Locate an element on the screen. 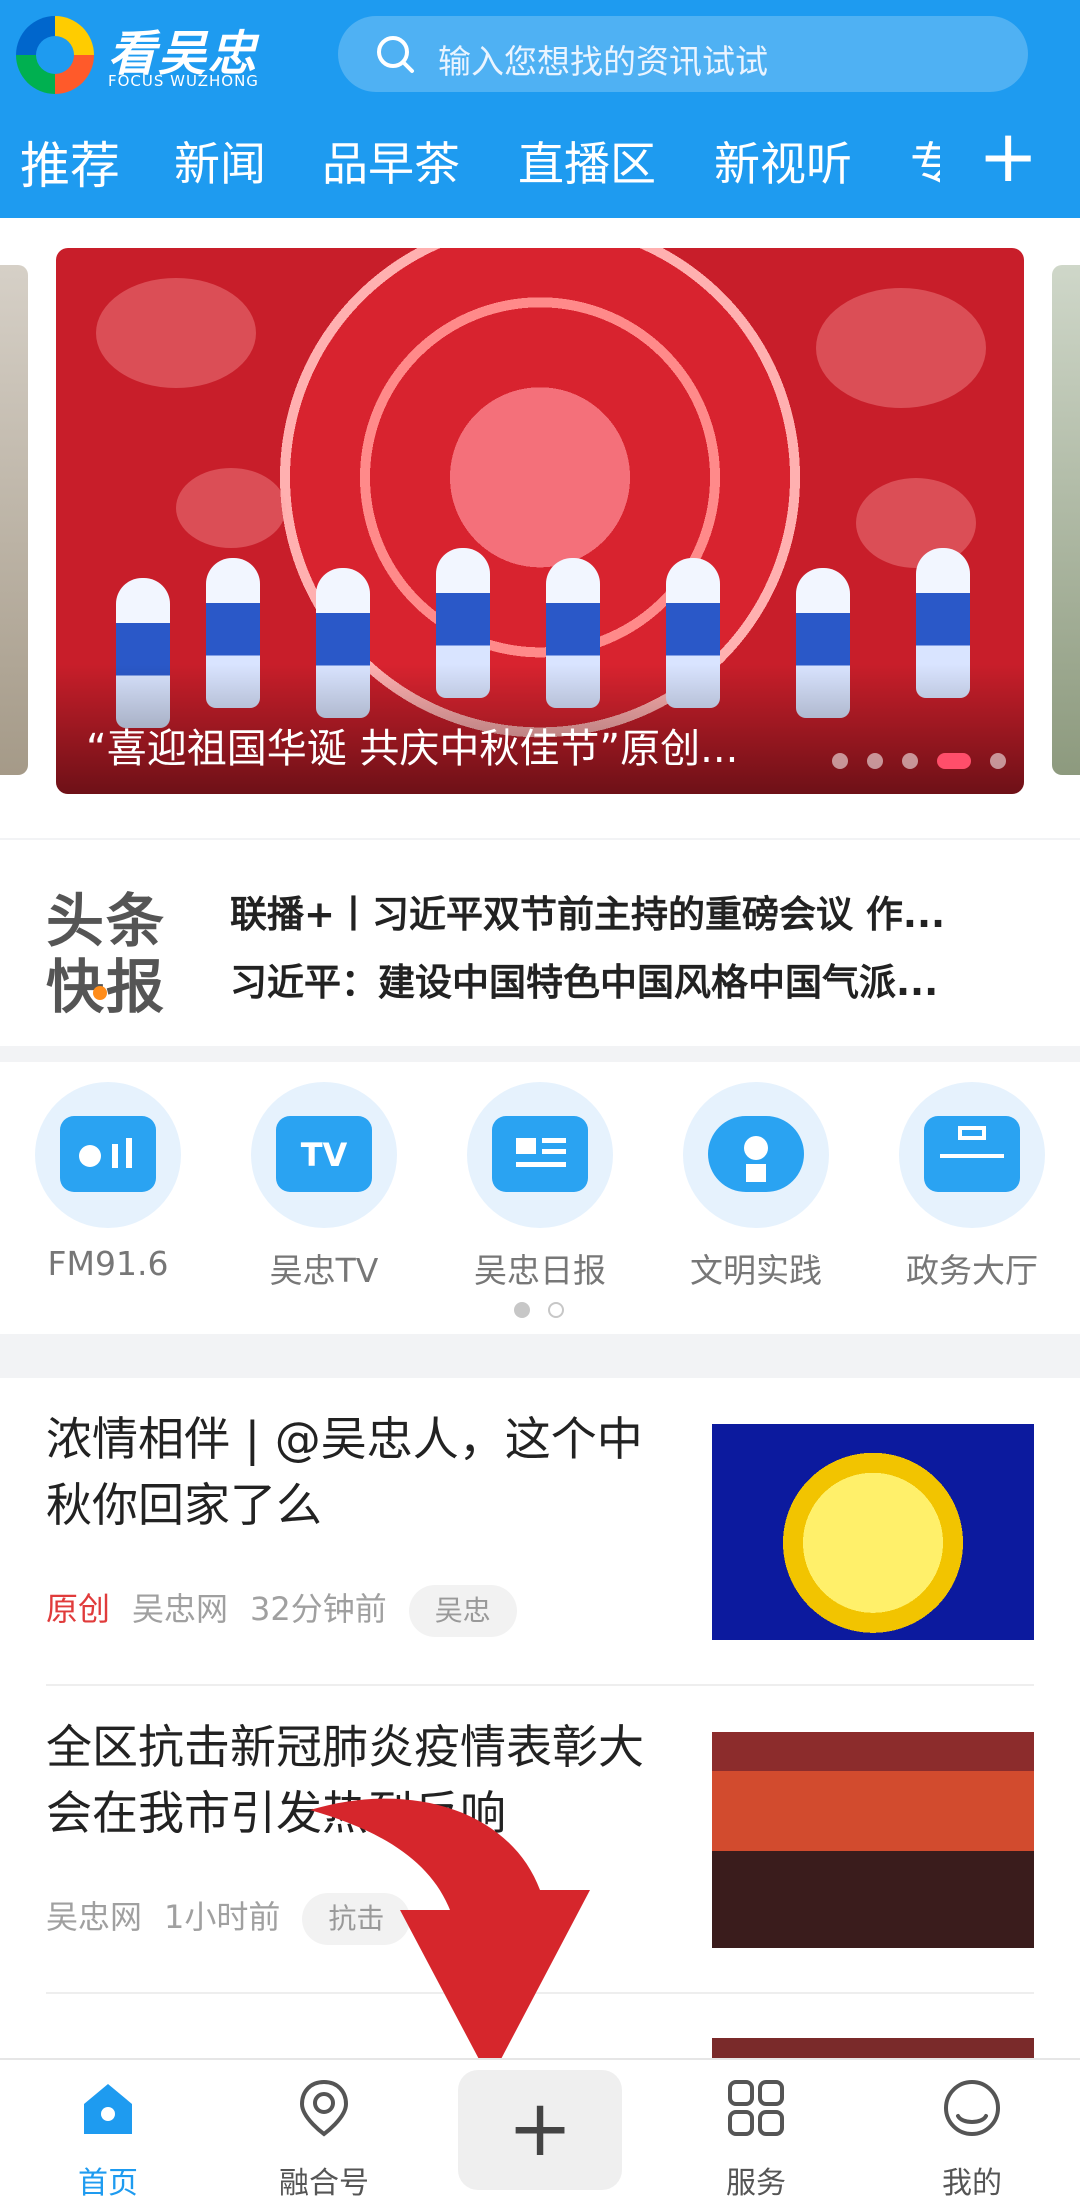 The width and height of the screenshot is (1080, 2202). briefcase-icon is located at coordinates (972, 1155).